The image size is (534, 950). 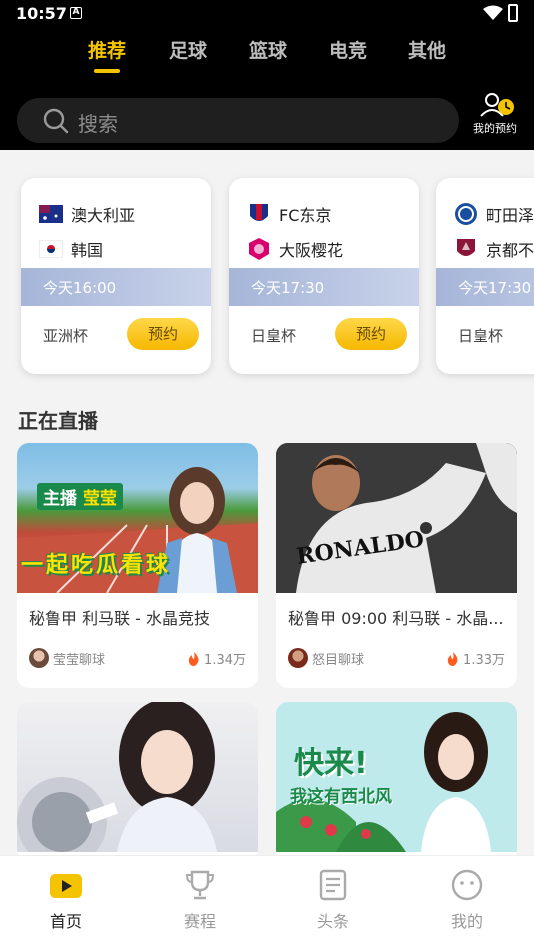 I want to click on away-team-name: 大阪樱花, so click(x=311, y=250).